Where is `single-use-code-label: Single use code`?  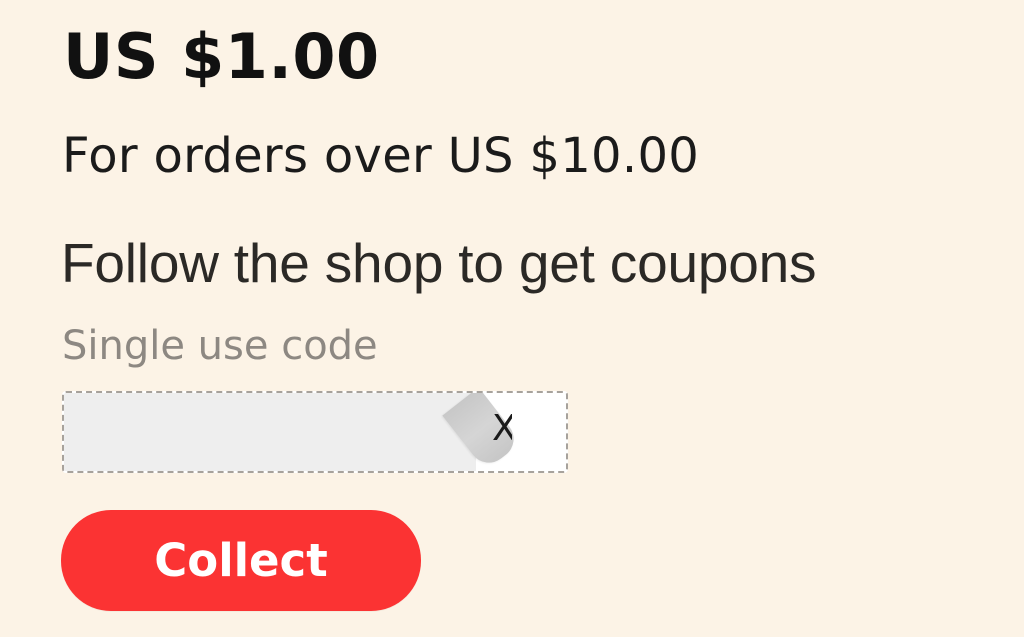 single-use-code-label: Single use code is located at coordinates (220, 346).